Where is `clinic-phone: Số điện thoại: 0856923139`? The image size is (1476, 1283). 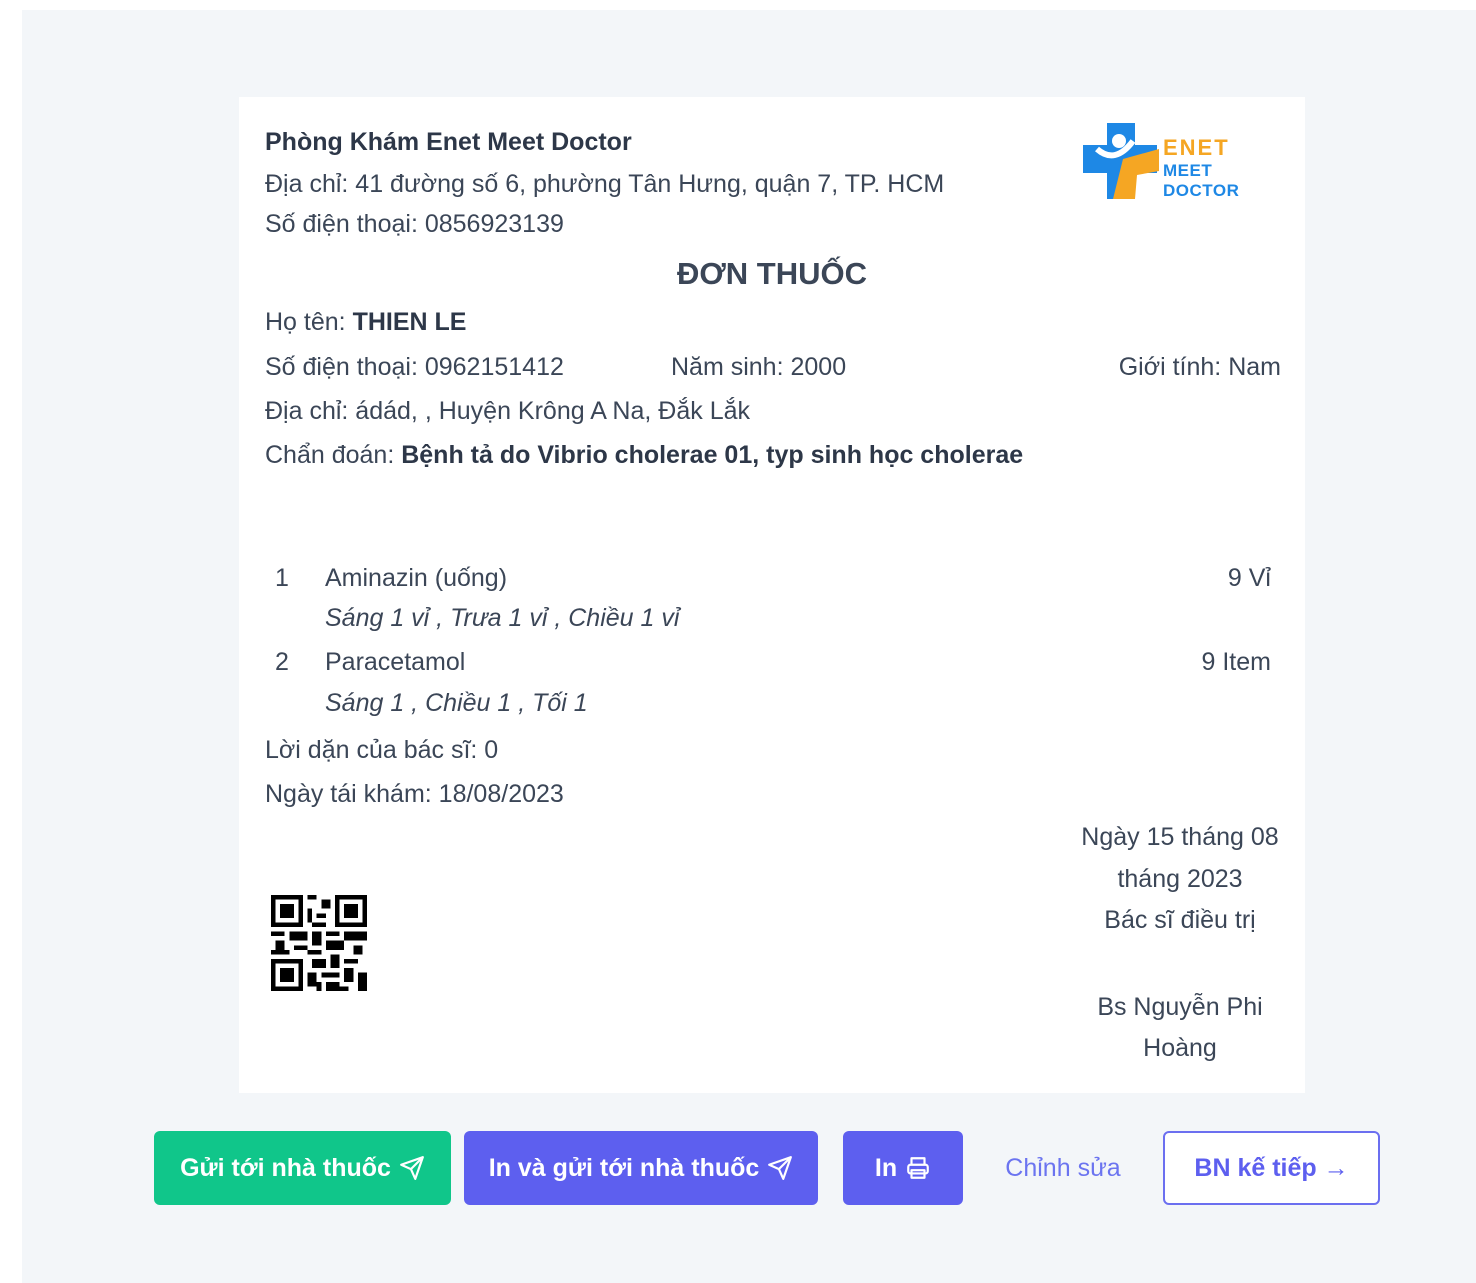 clinic-phone: Số điện thoại: 0856923139 is located at coordinates (414, 224).